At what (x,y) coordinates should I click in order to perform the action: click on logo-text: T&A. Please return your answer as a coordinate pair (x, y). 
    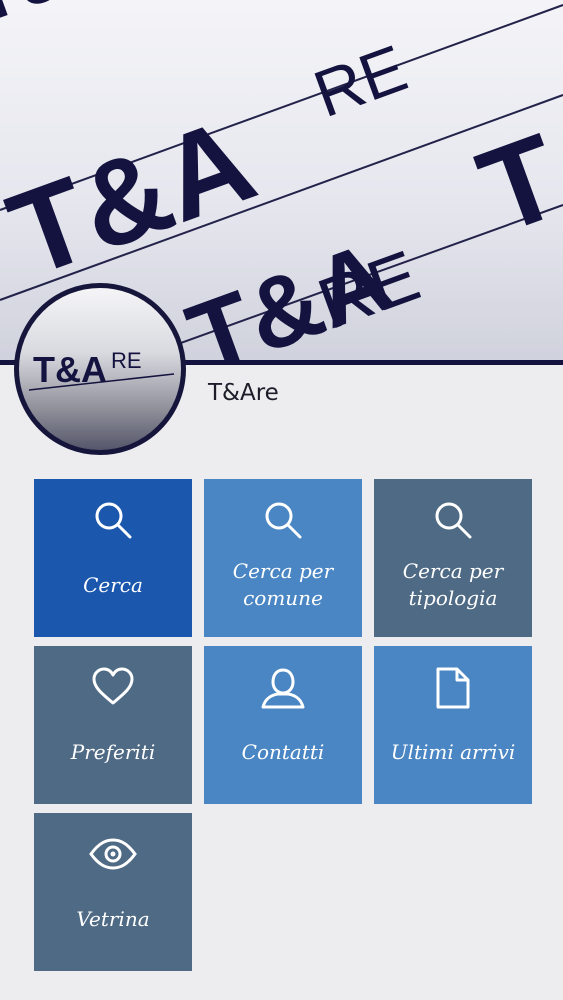
    Looking at the image, I should click on (70, 369).